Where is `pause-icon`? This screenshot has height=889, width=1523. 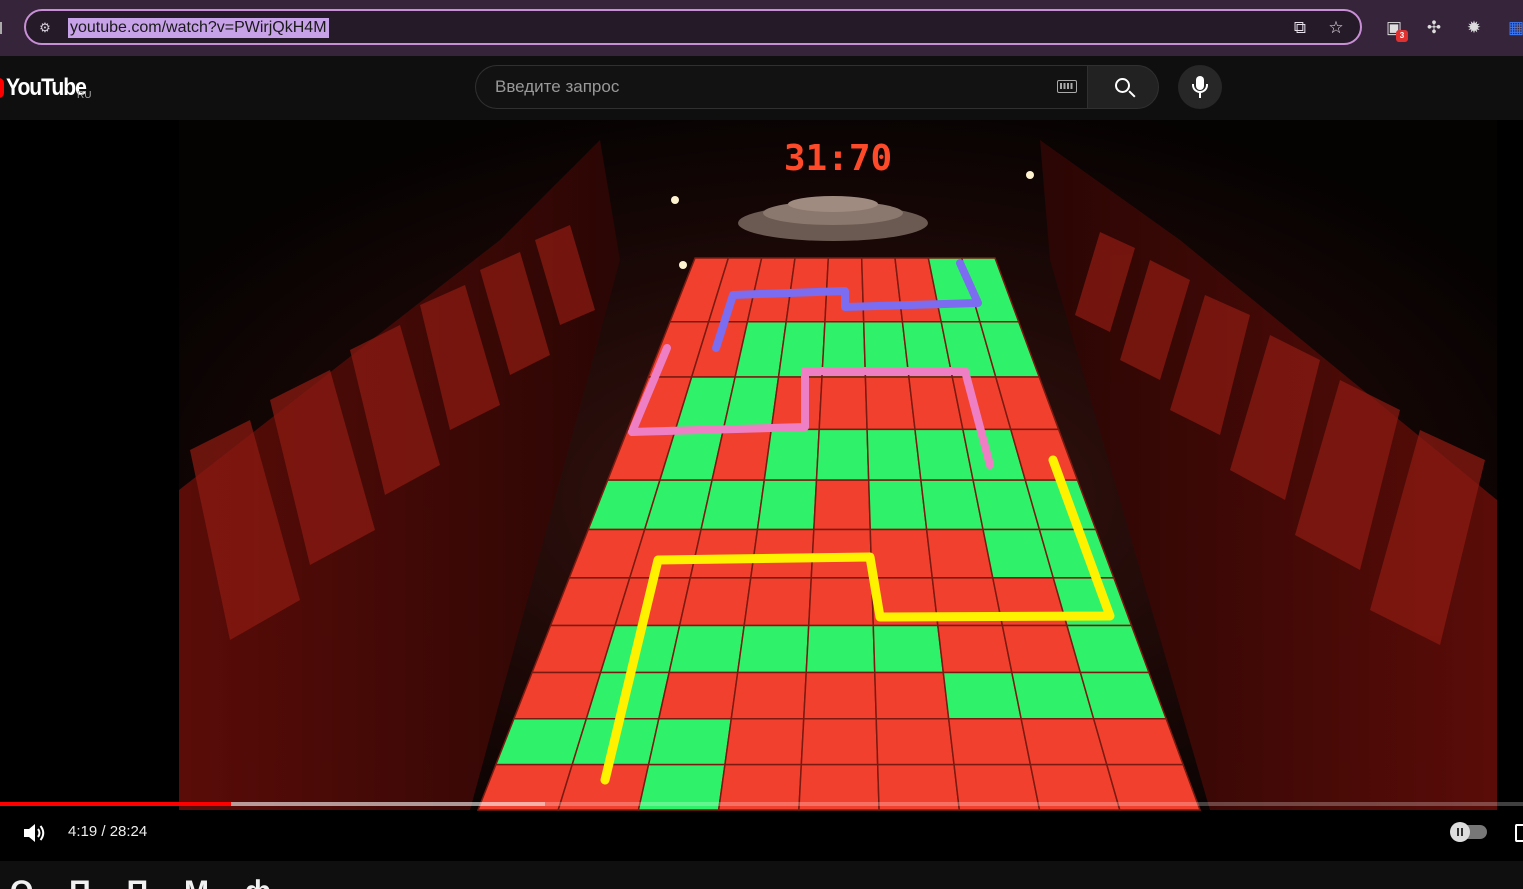 pause-icon is located at coordinates (1460, 832).